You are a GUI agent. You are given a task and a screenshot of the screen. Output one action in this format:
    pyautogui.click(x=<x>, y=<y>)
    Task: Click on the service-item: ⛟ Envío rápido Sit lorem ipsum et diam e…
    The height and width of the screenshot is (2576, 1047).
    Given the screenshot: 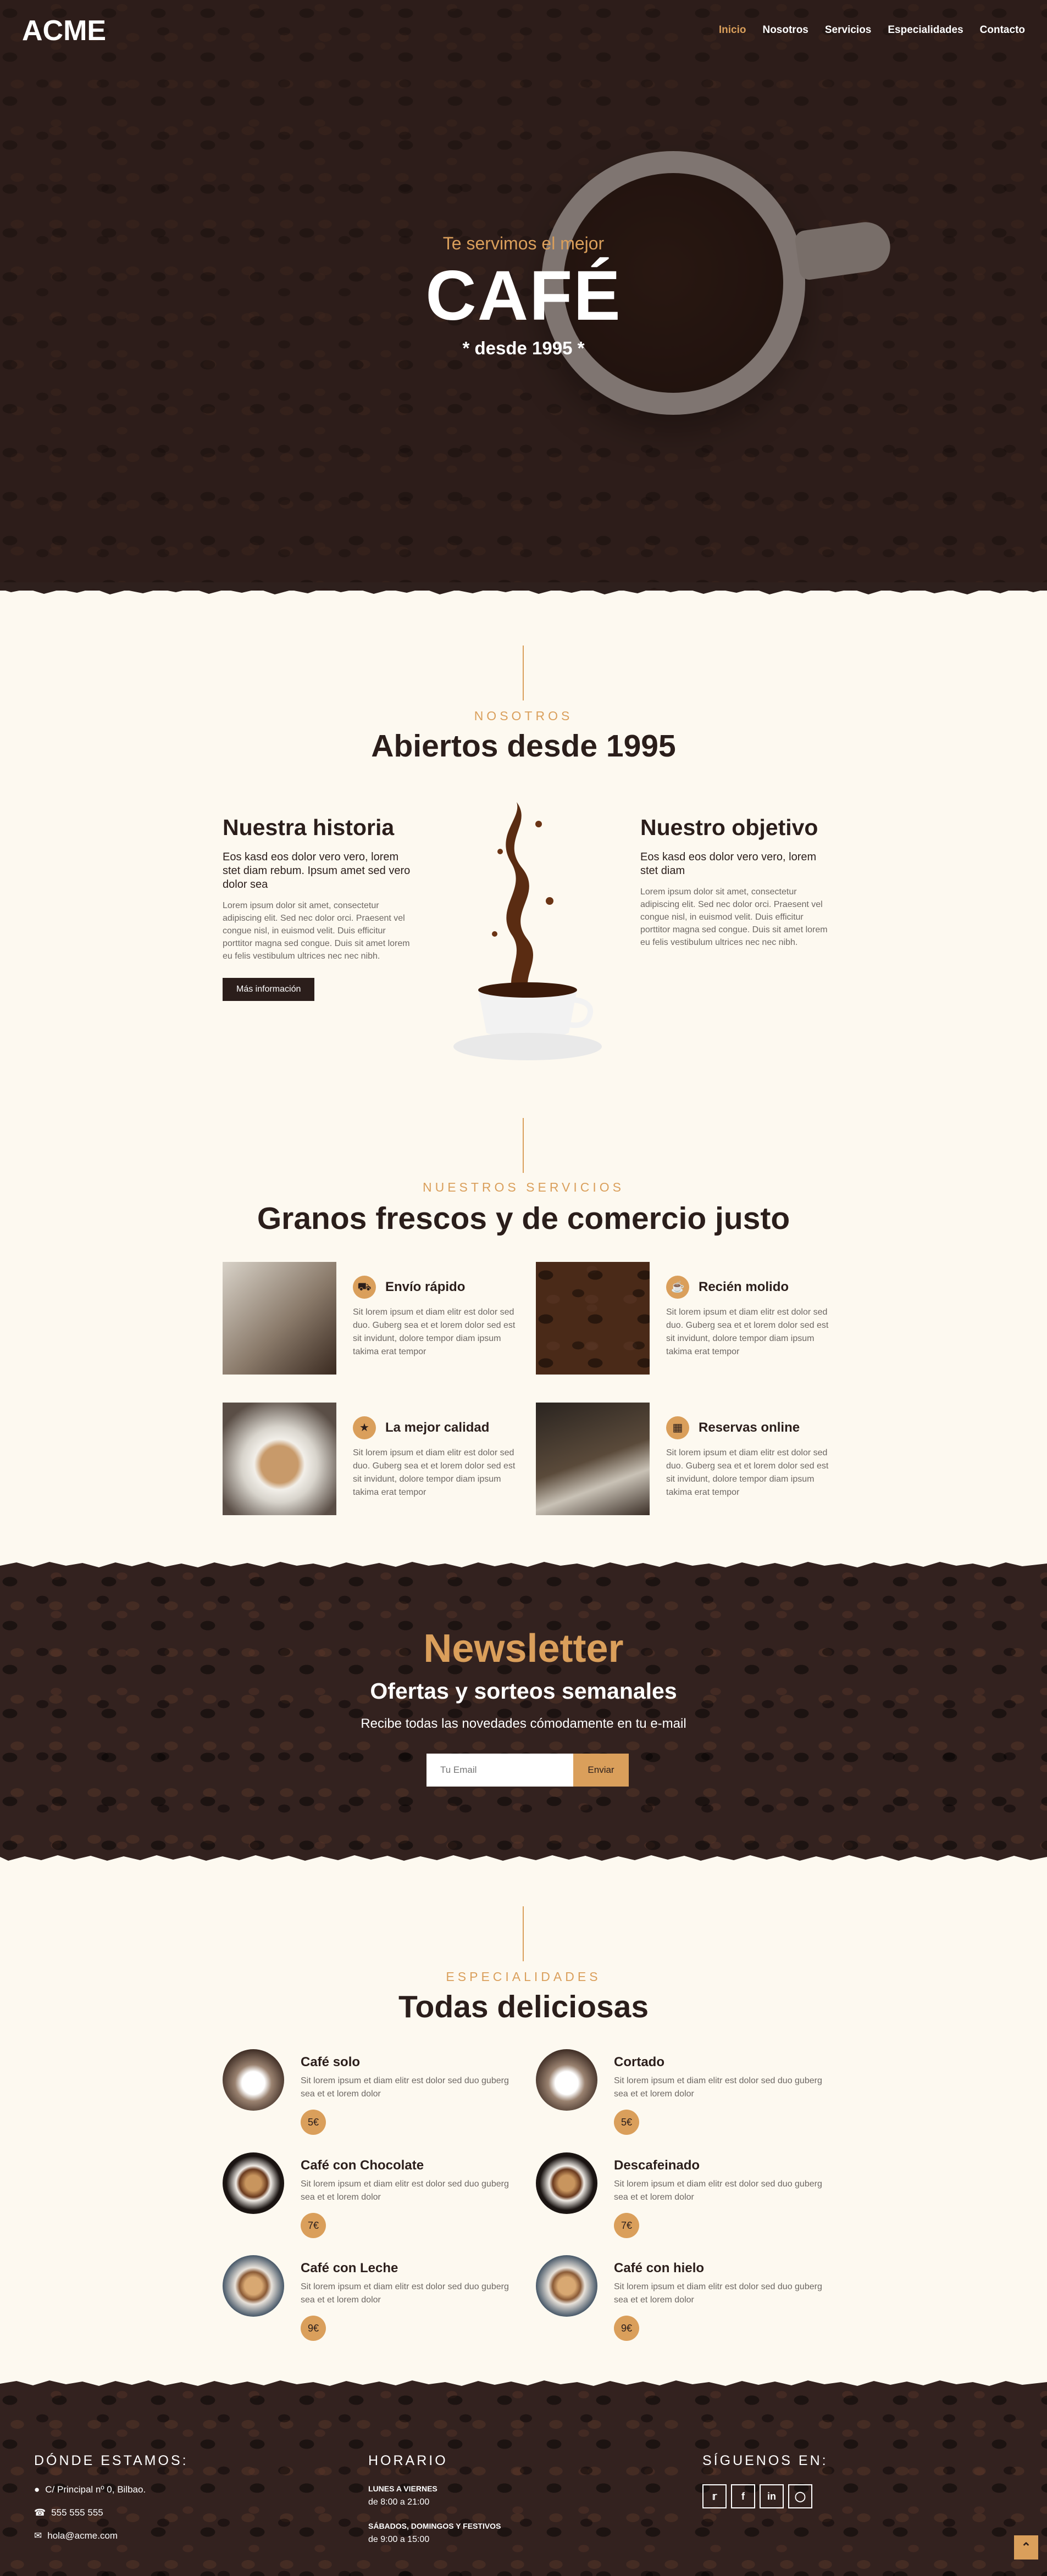 What is the action you would take?
    pyautogui.click(x=376, y=1318)
    